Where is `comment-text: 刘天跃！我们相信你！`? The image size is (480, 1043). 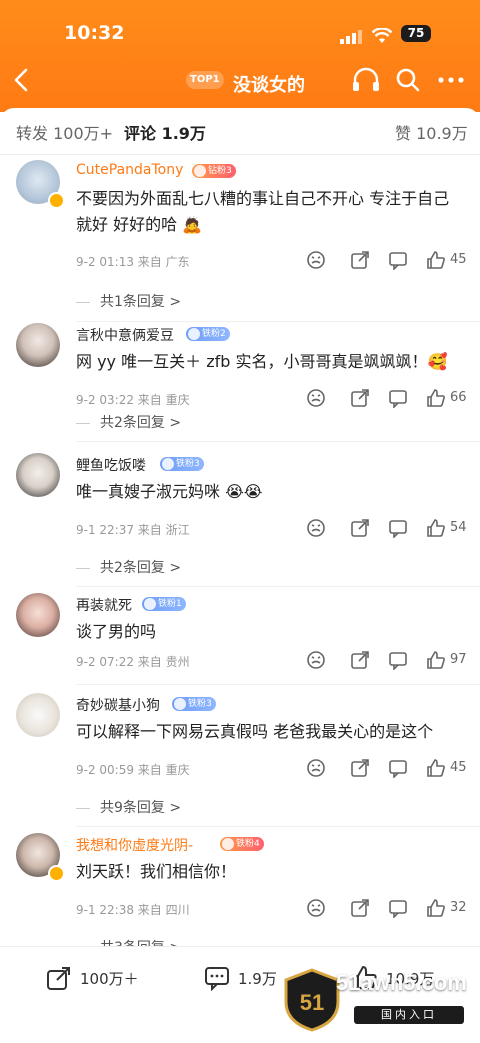
comment-text: 刘天跃！我们相信你！ is located at coordinates (156, 871).